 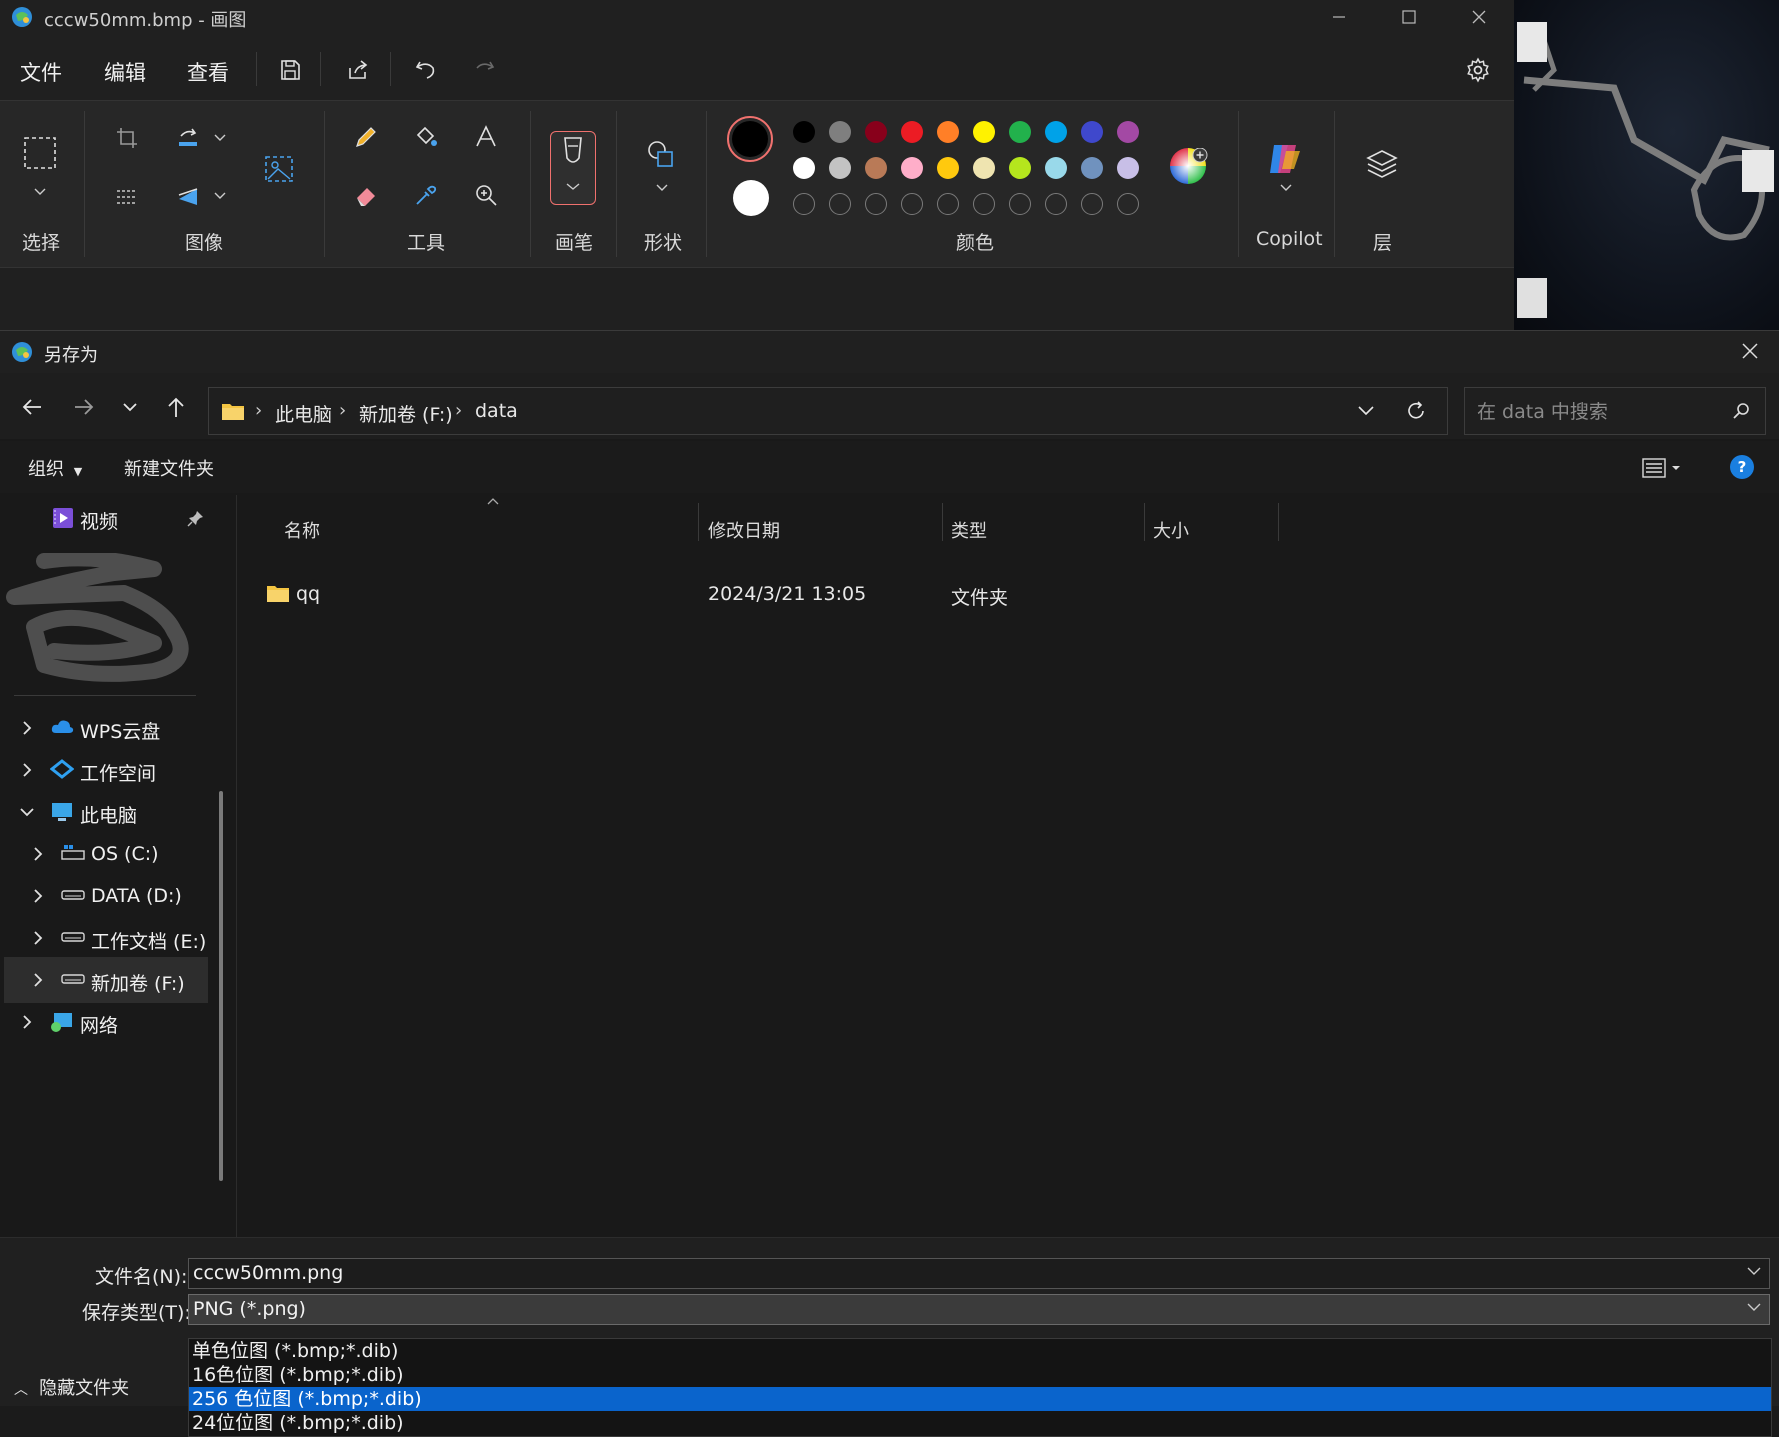 I want to click on sidebar-item-drive-d: DATA (D:), so click(x=106, y=896).